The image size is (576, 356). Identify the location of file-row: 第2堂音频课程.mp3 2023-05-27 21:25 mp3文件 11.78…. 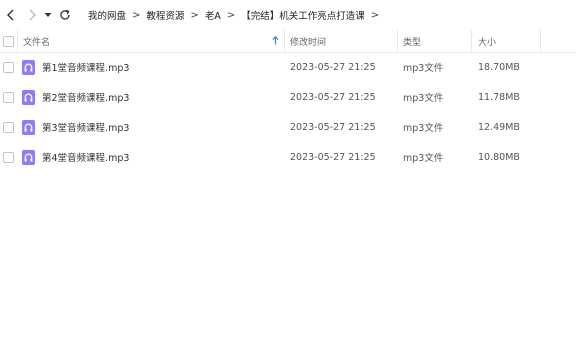
(288, 97).